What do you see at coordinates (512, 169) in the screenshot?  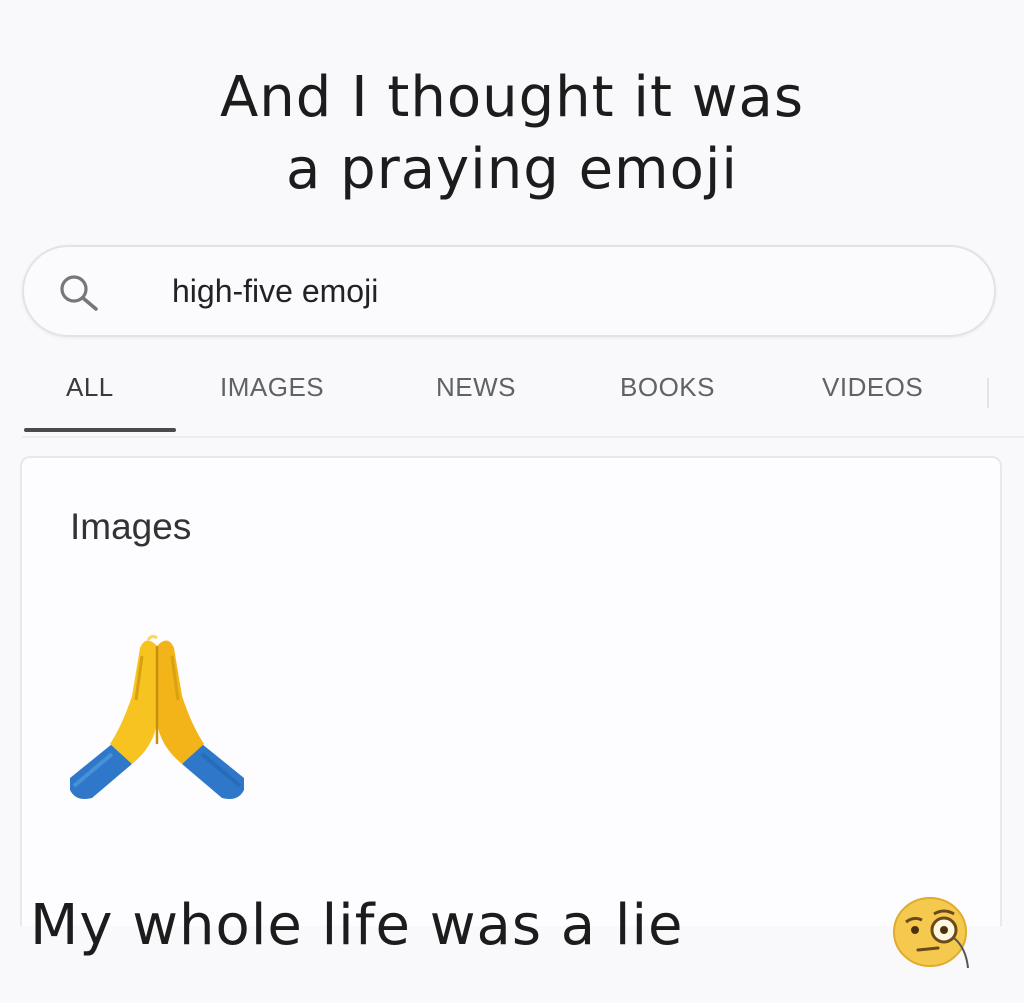 I see `top-caption-line-2: a praying emoji` at bounding box center [512, 169].